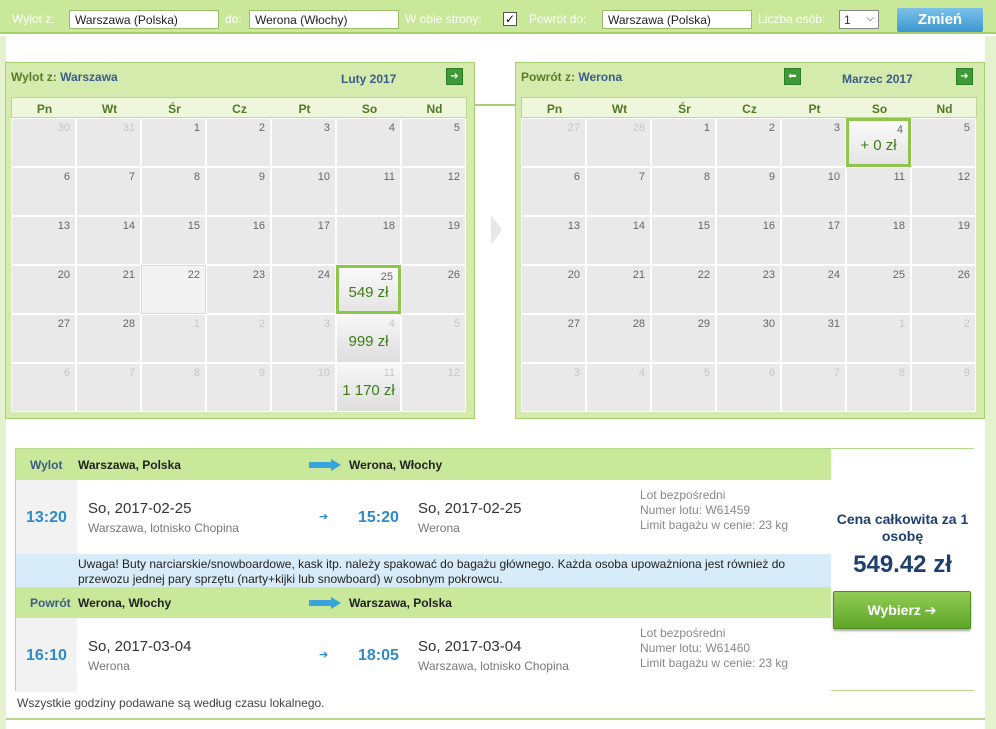  Describe the element at coordinates (750, 79) in the screenshot. I see `calendar-header: Powrót z: Werona ⬅ Marzec 2017 ➜` at that location.